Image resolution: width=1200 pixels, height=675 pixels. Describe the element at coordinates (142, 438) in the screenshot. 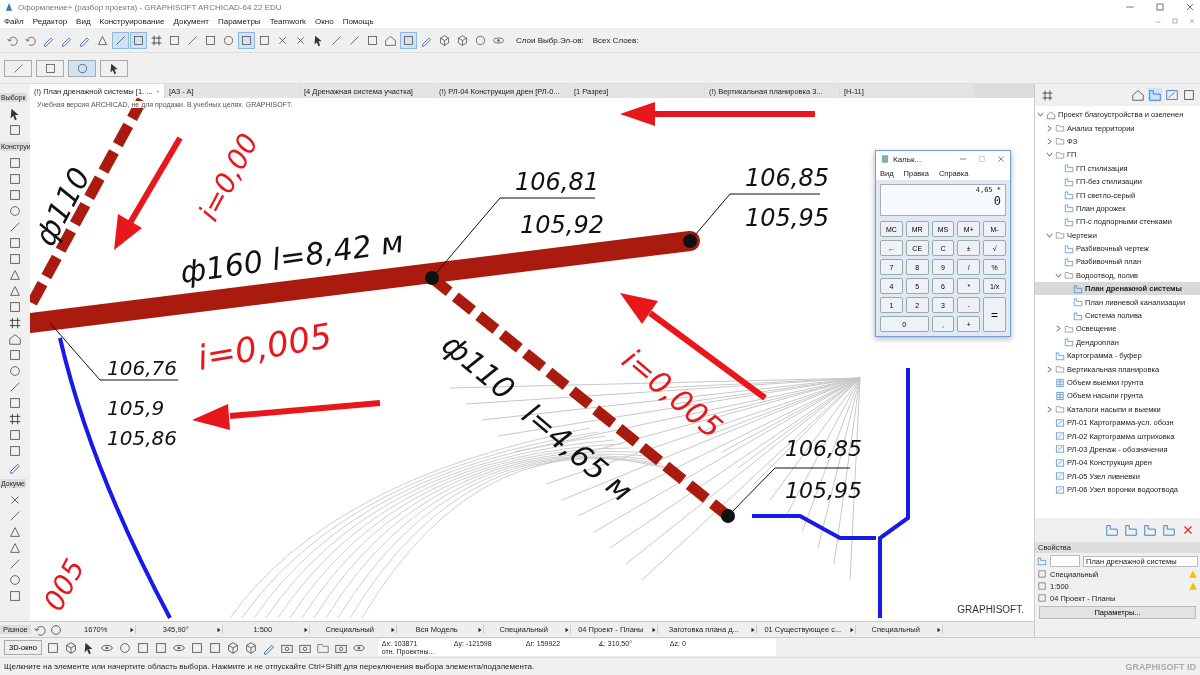

I see `elevation-label: 105,86` at that location.